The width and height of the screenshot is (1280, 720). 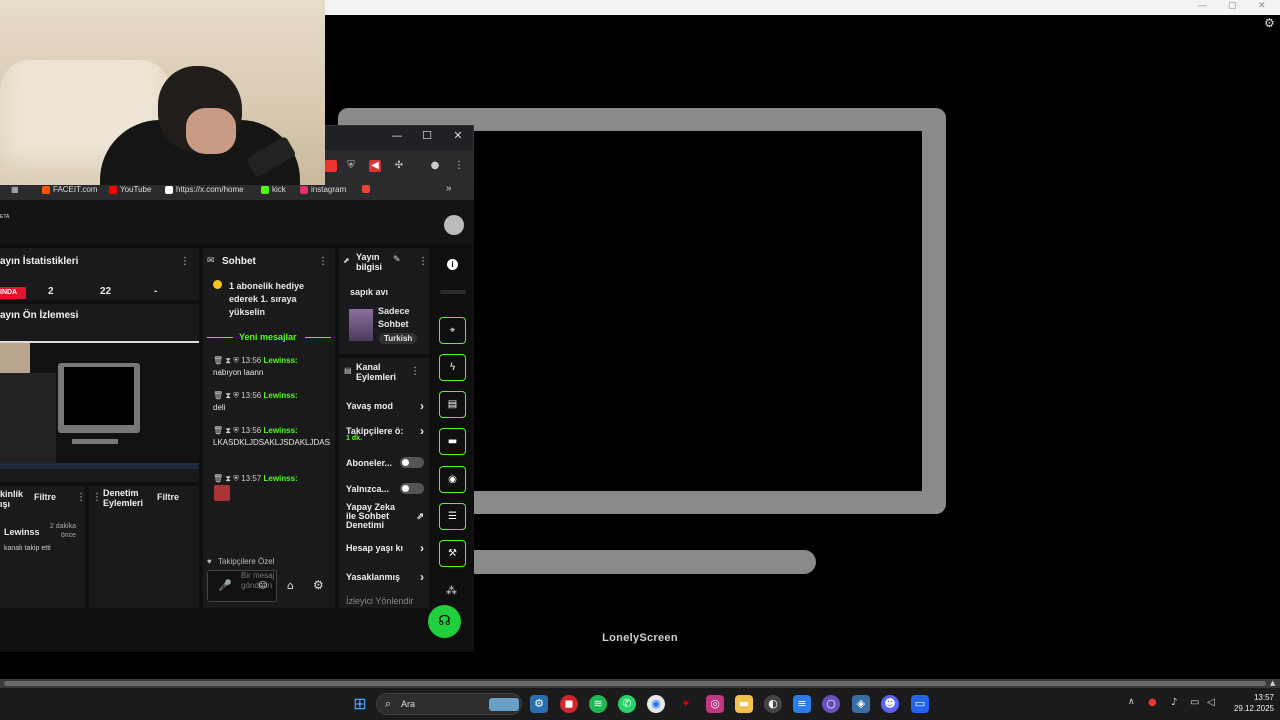 What do you see at coordinates (45, 497) in the screenshot?
I see `activity-filter-button: Filtre` at bounding box center [45, 497].